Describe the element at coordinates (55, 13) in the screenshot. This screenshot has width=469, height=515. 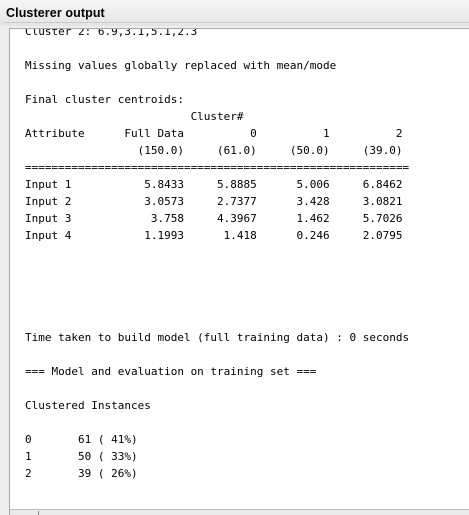
I see `panel-title: Clusterer output` at that location.